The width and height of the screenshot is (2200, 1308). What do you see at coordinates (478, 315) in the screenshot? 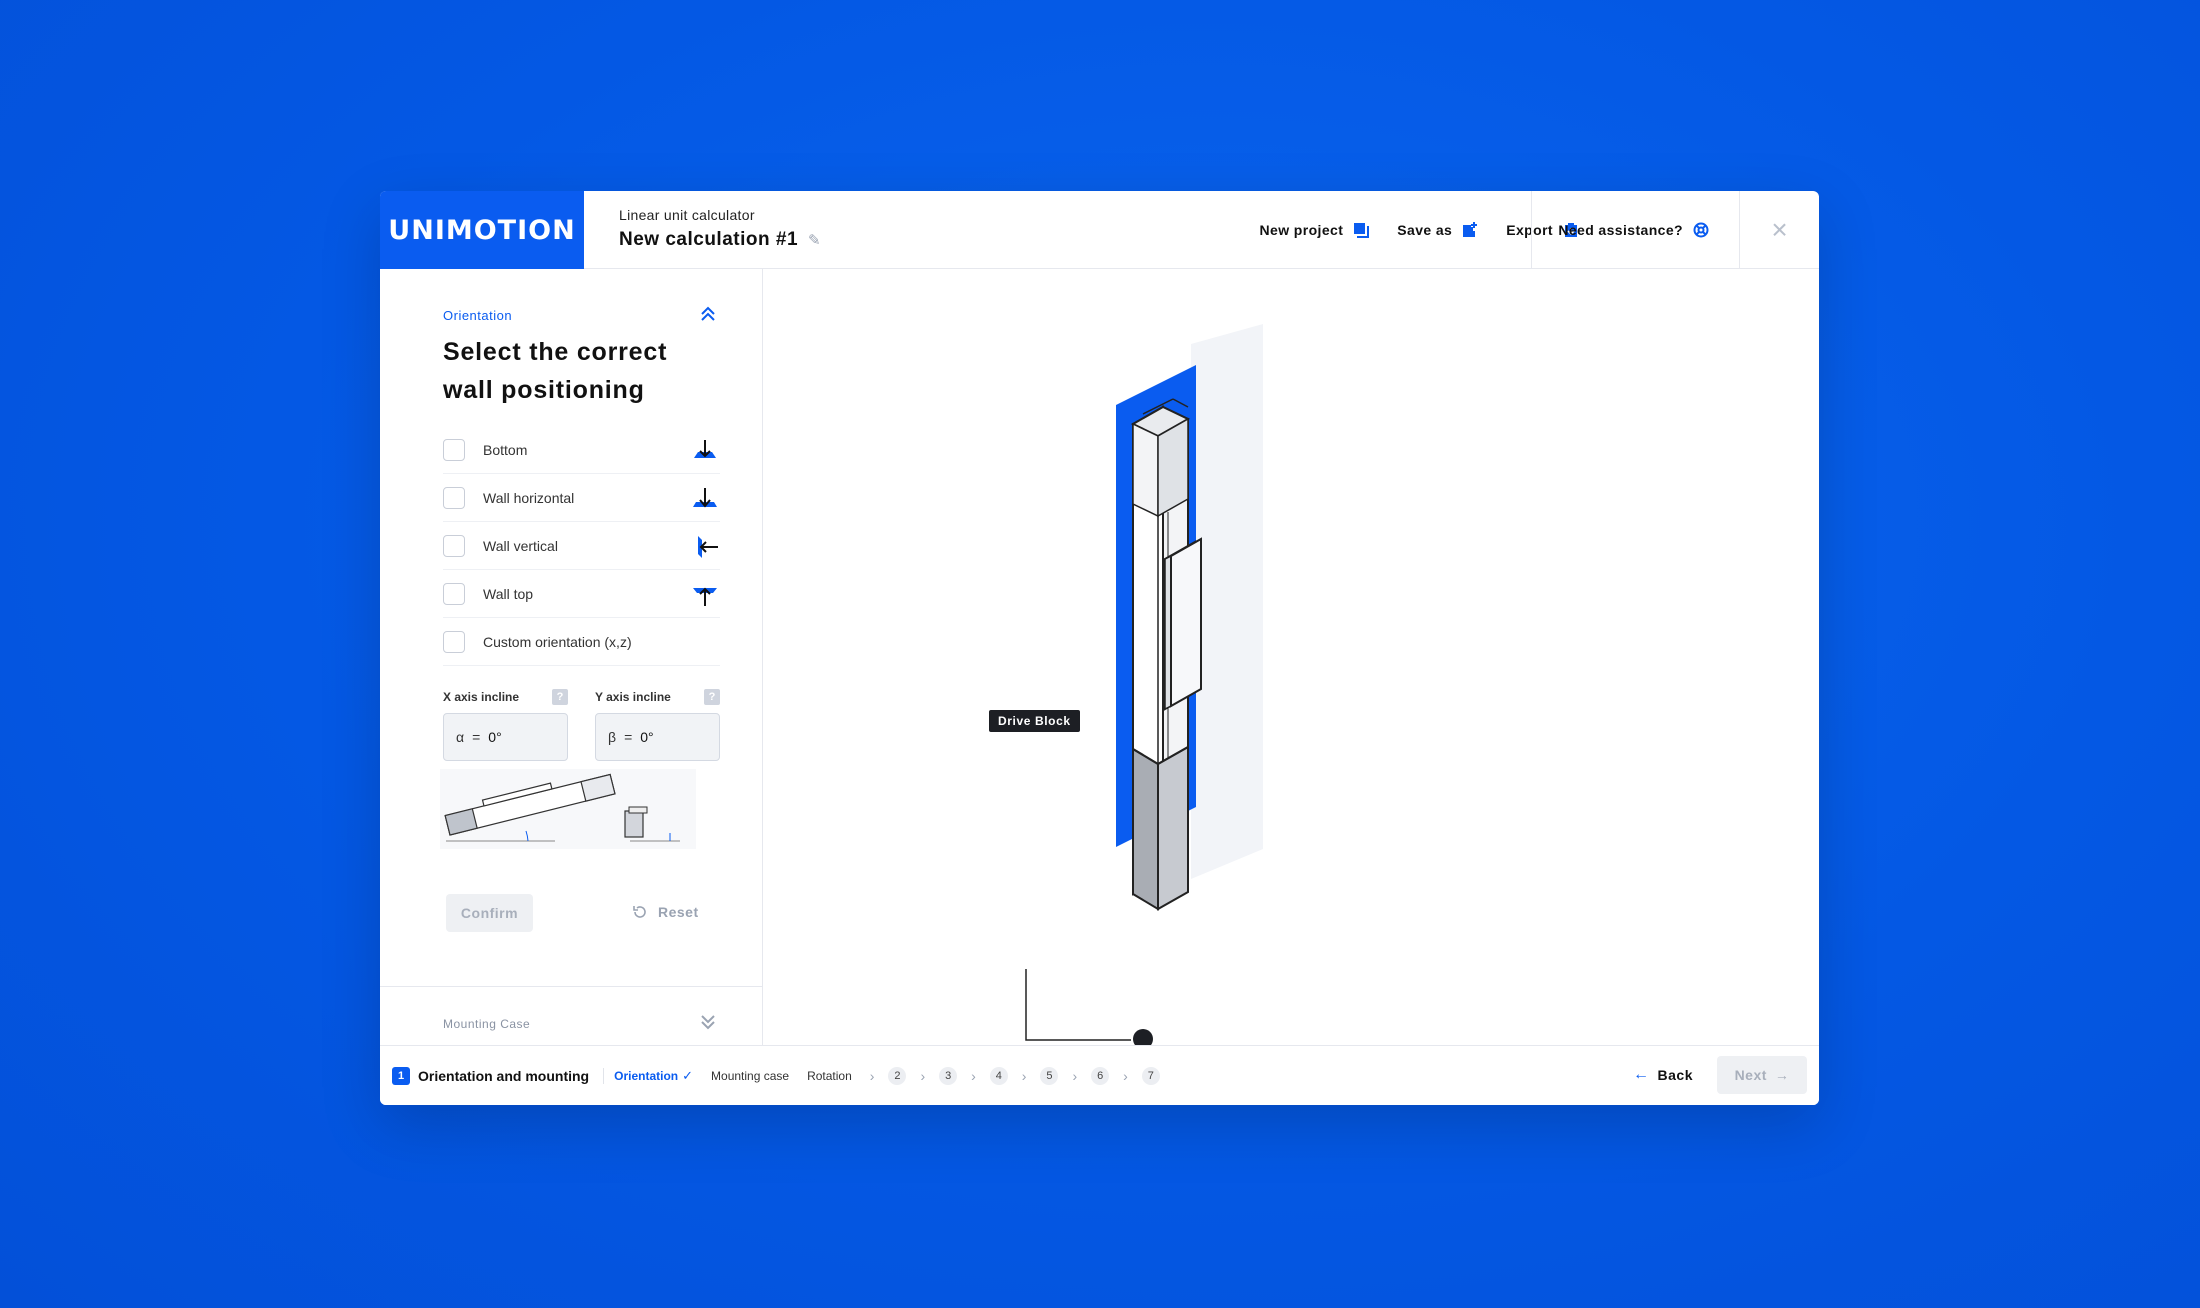
I see `section-label: Orientation` at bounding box center [478, 315].